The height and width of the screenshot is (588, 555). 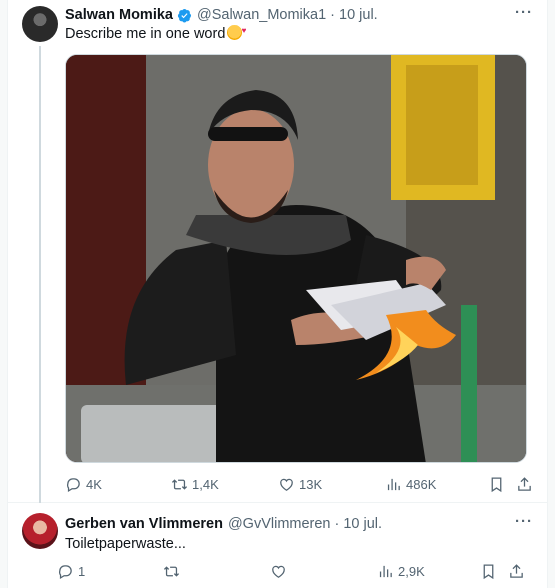 I want to click on author-handle: @Salwan_Momika1, so click(x=261, y=15).